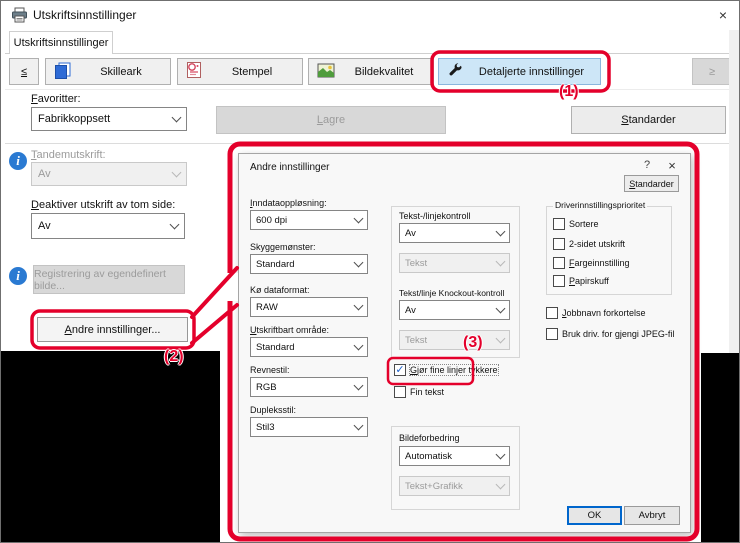  What do you see at coordinates (723, 14) in the screenshot?
I see `window-close-button: ×` at bounding box center [723, 14].